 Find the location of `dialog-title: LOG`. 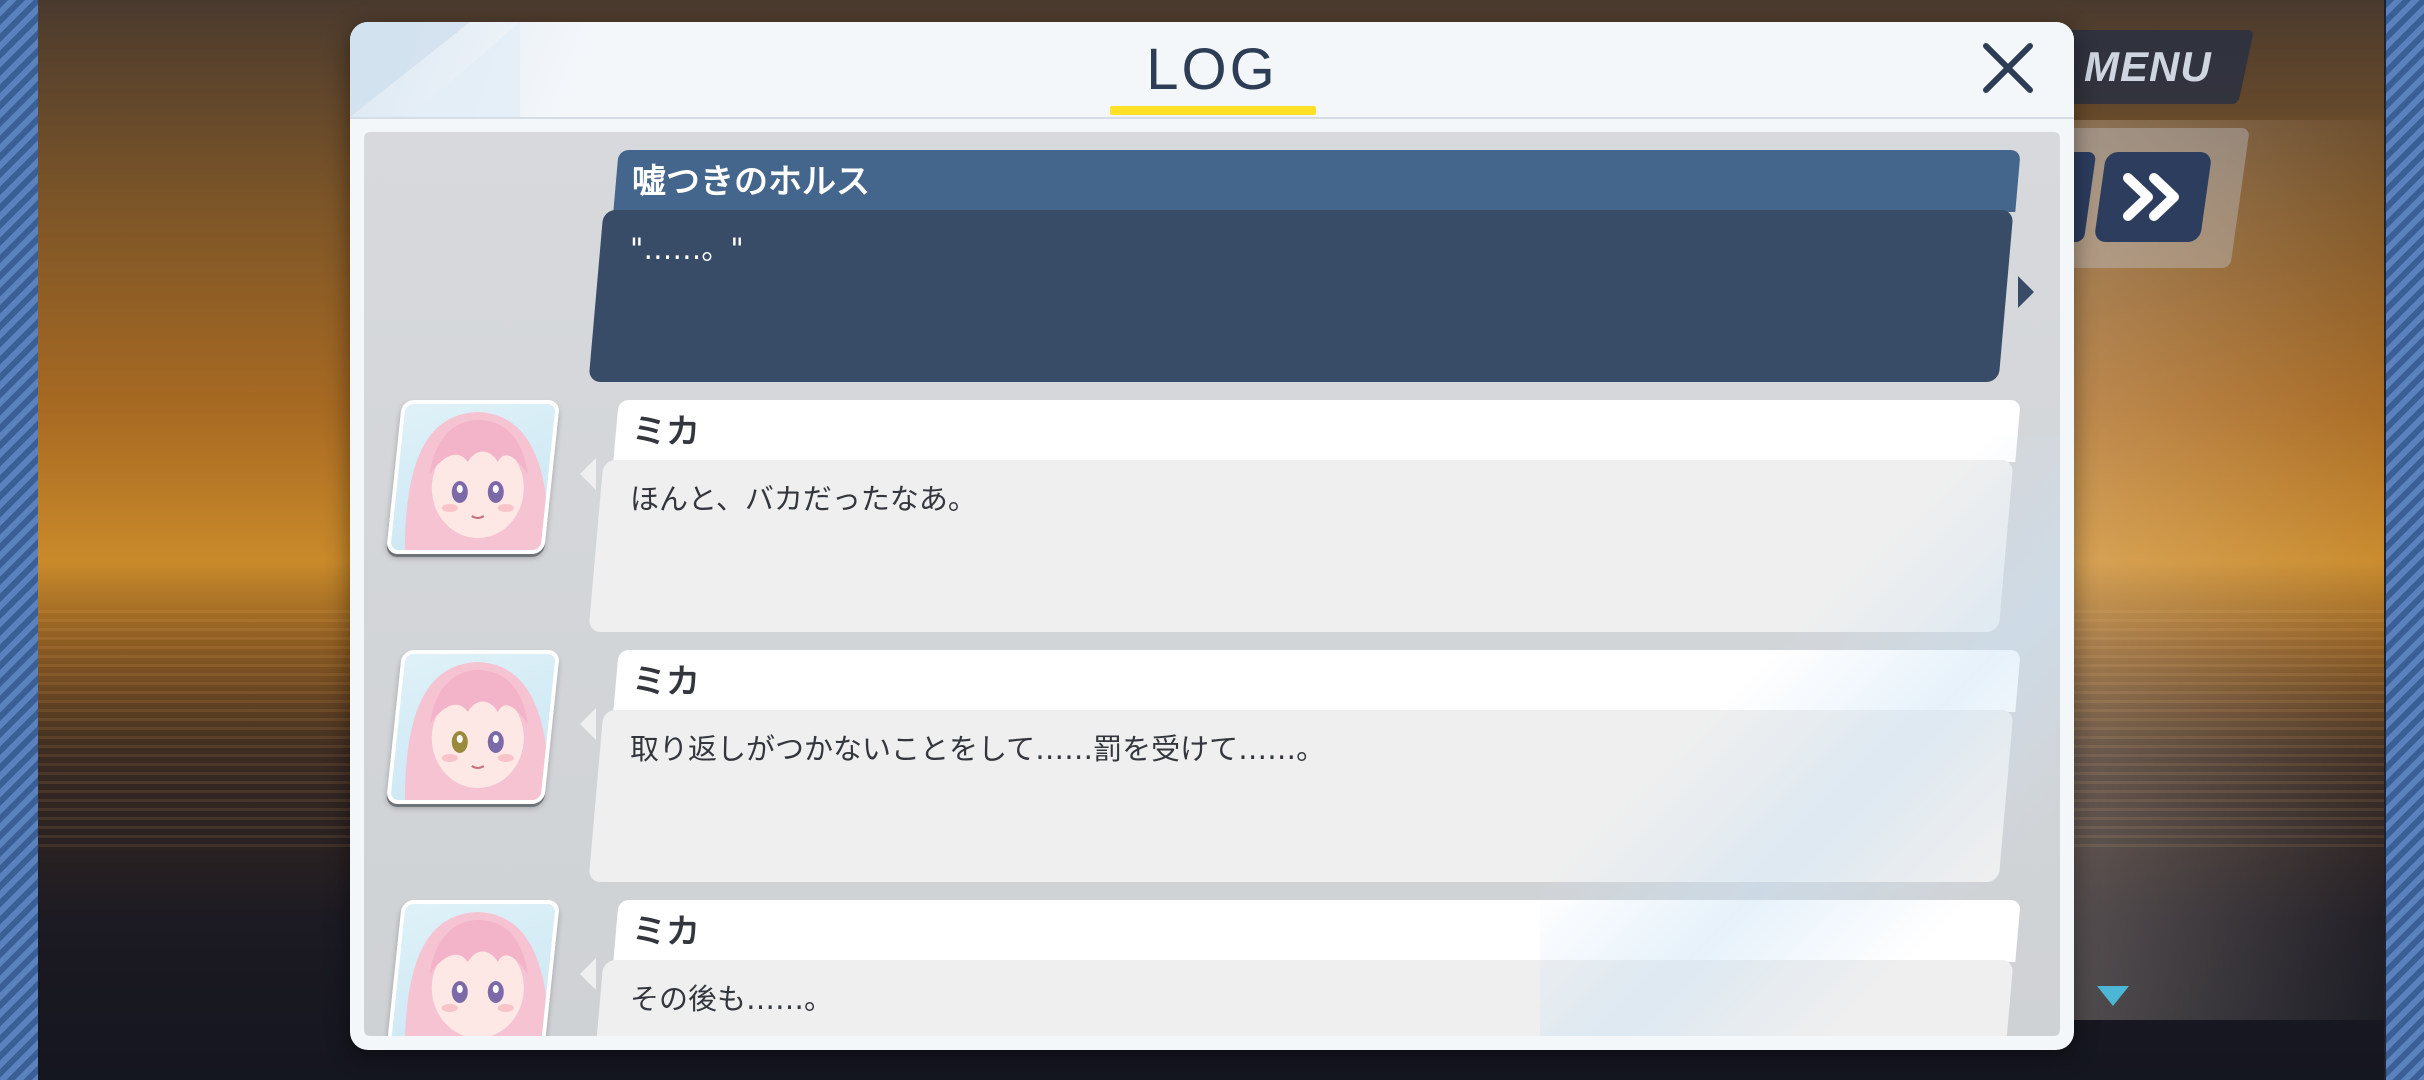

dialog-title: LOG is located at coordinates (1212, 69).